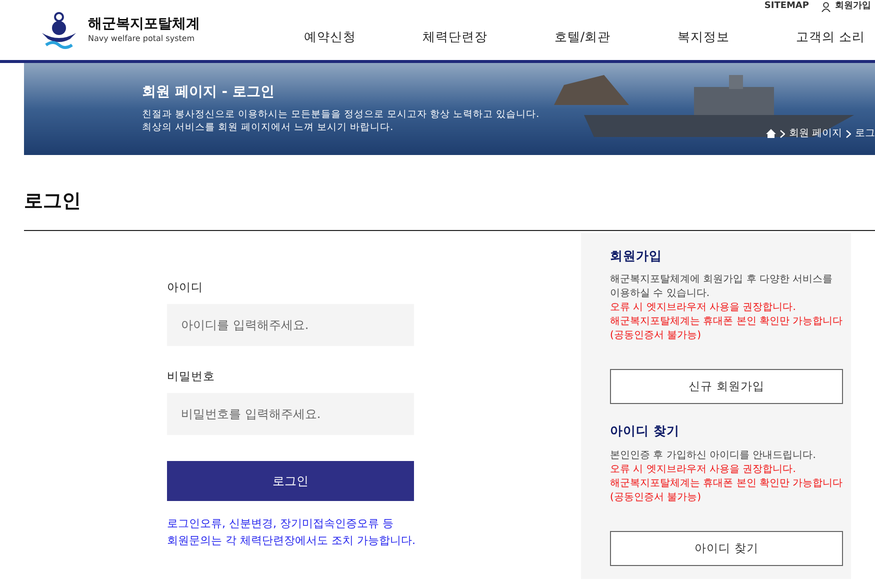 Image resolution: width=875 pixels, height=582 pixels. I want to click on breadcrumb-link: 회원 페이지, so click(815, 133).